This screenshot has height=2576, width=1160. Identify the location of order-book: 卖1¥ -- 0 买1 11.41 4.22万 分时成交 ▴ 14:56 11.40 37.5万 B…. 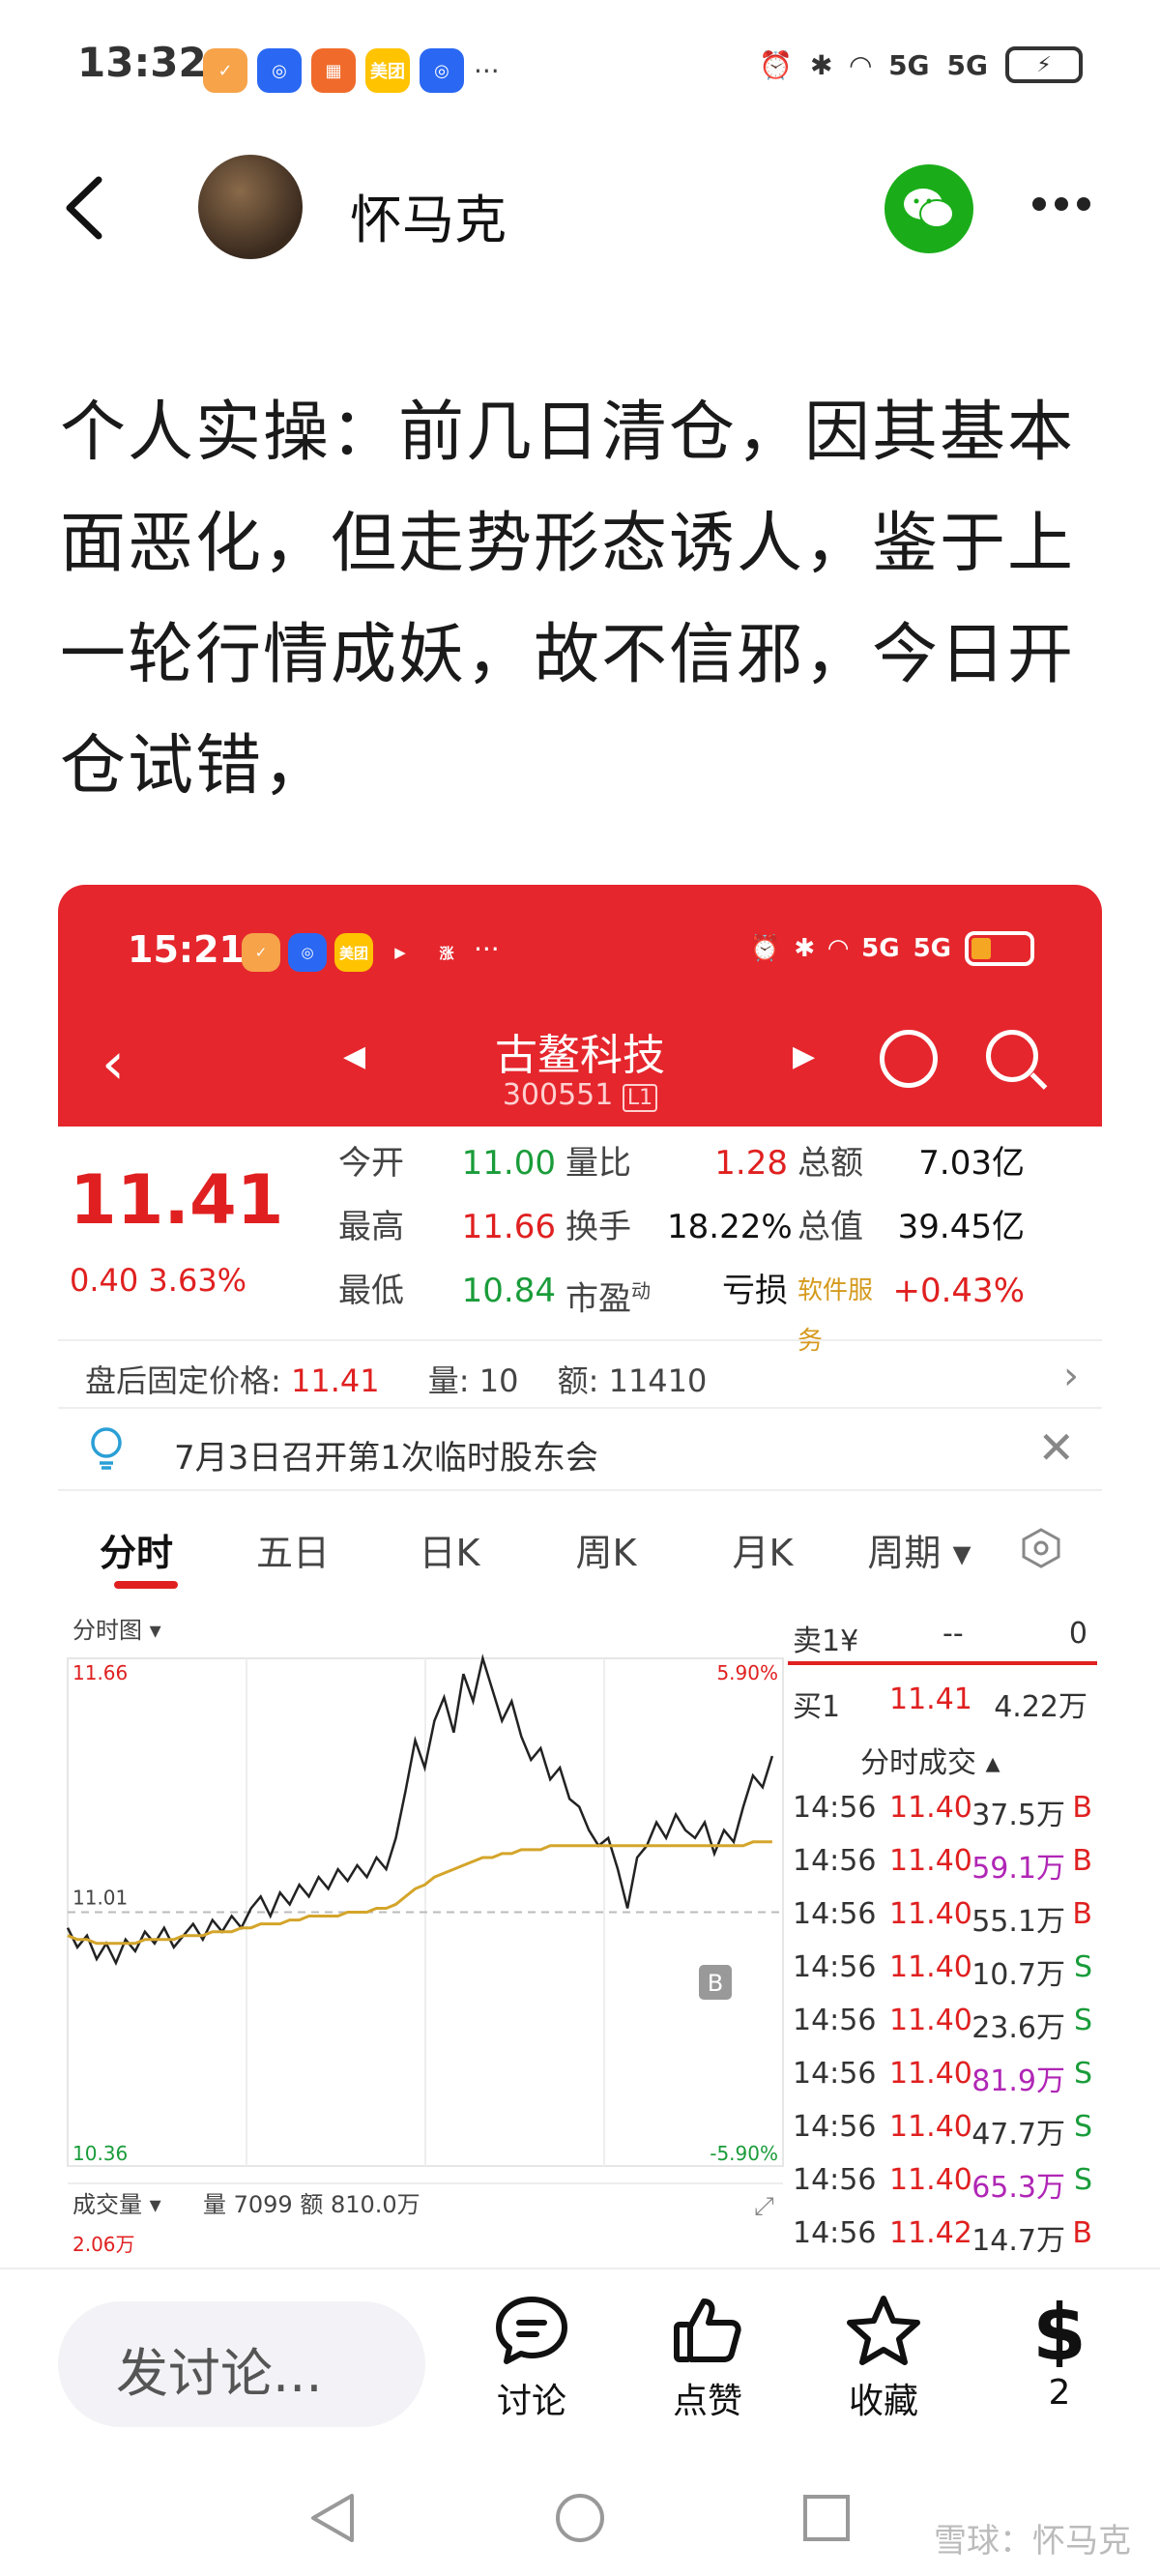
(945, 1936).